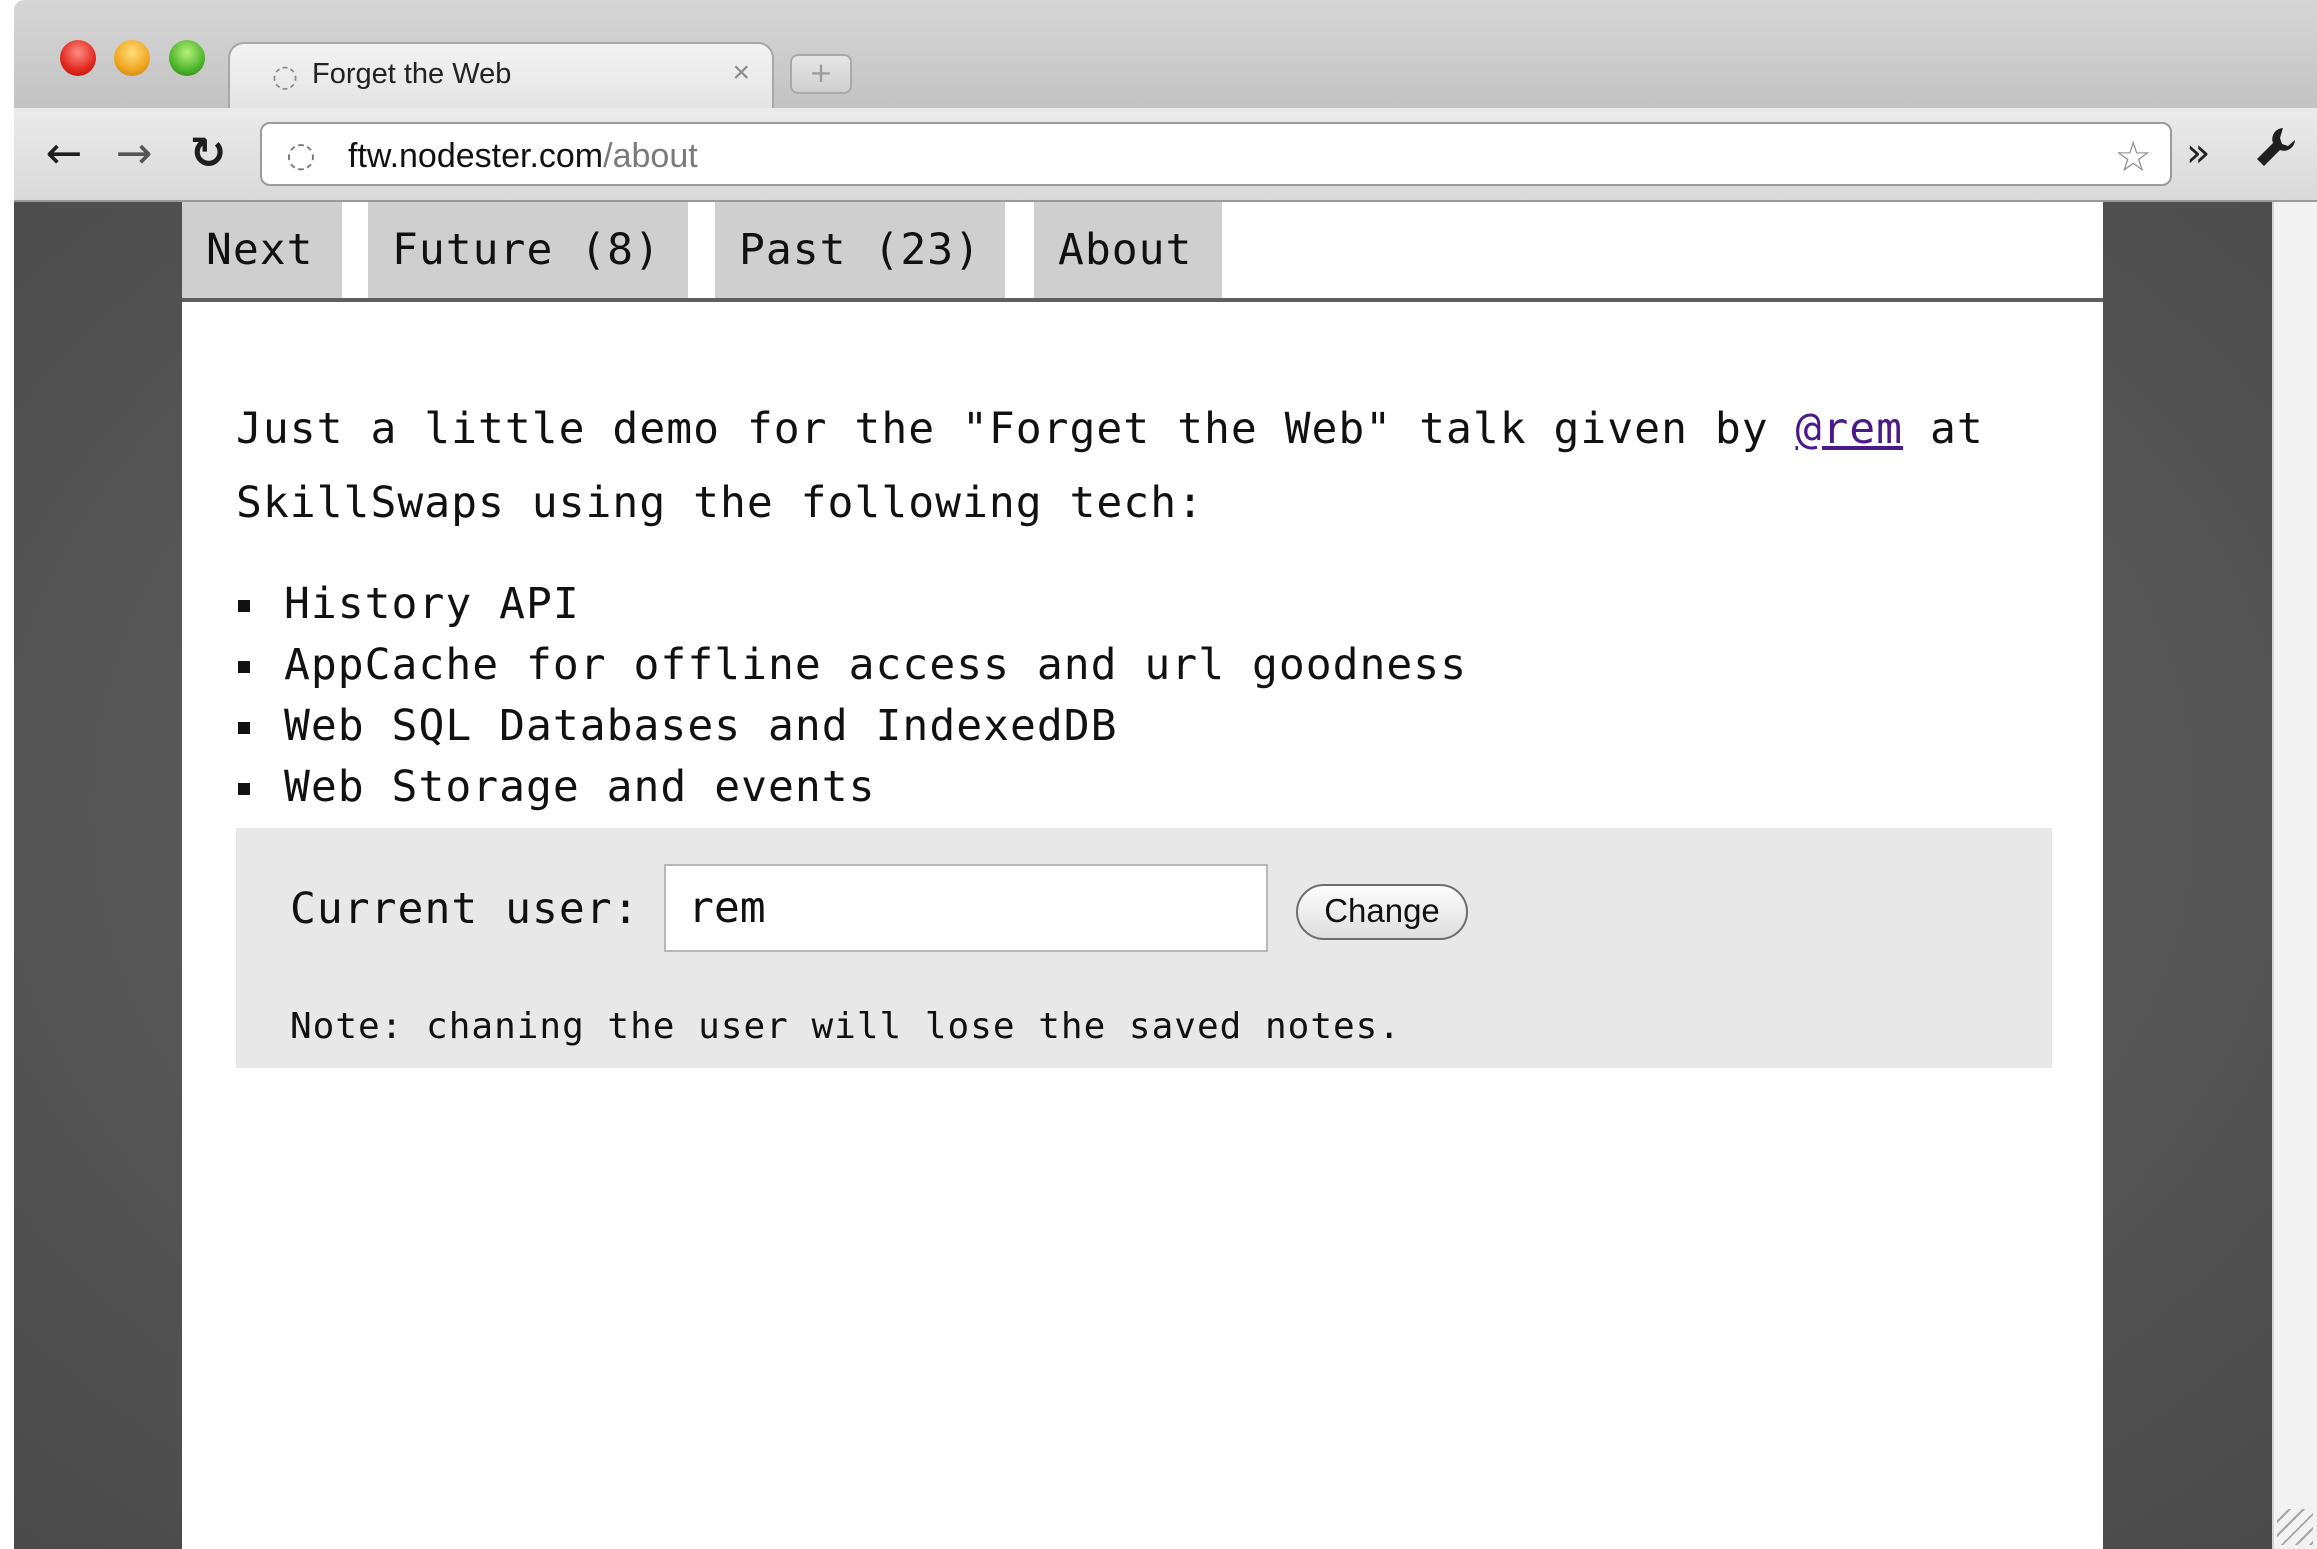  I want to click on current-user-label: Current user:, so click(465, 909).